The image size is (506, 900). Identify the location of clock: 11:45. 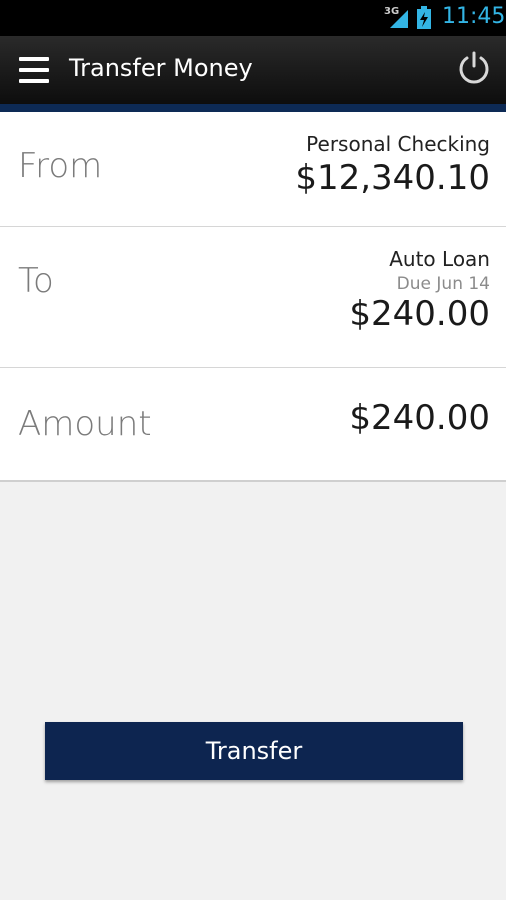
(474, 16).